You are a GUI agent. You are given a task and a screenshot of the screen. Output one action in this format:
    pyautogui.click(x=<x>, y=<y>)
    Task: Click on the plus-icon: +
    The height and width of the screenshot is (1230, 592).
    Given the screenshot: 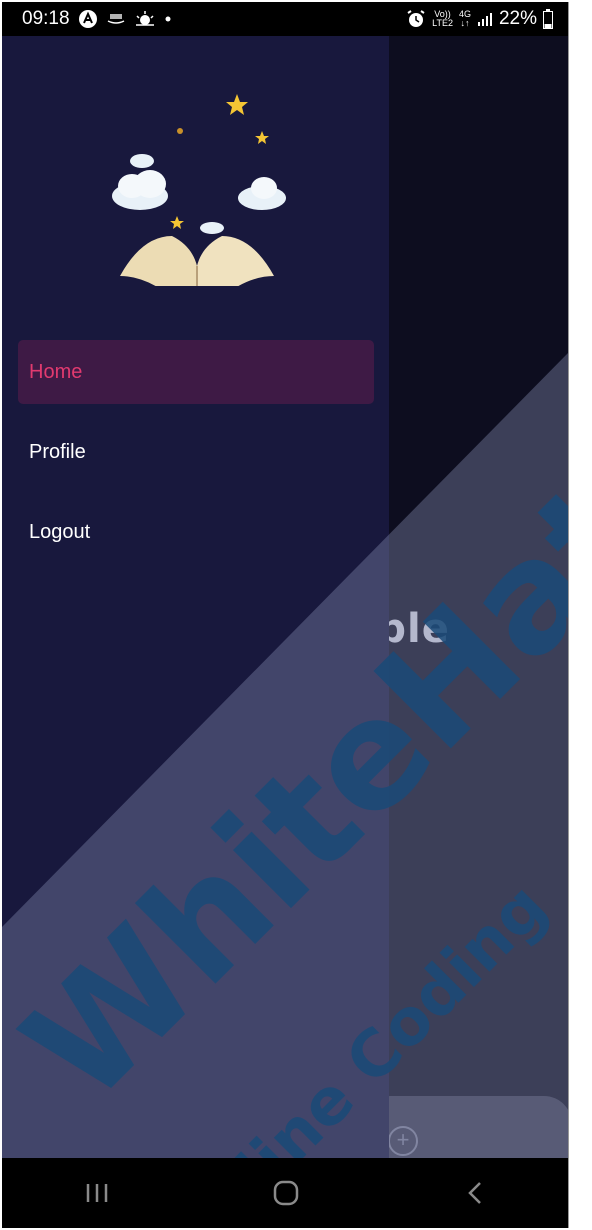 What is the action you would take?
    pyautogui.click(x=403, y=1141)
    